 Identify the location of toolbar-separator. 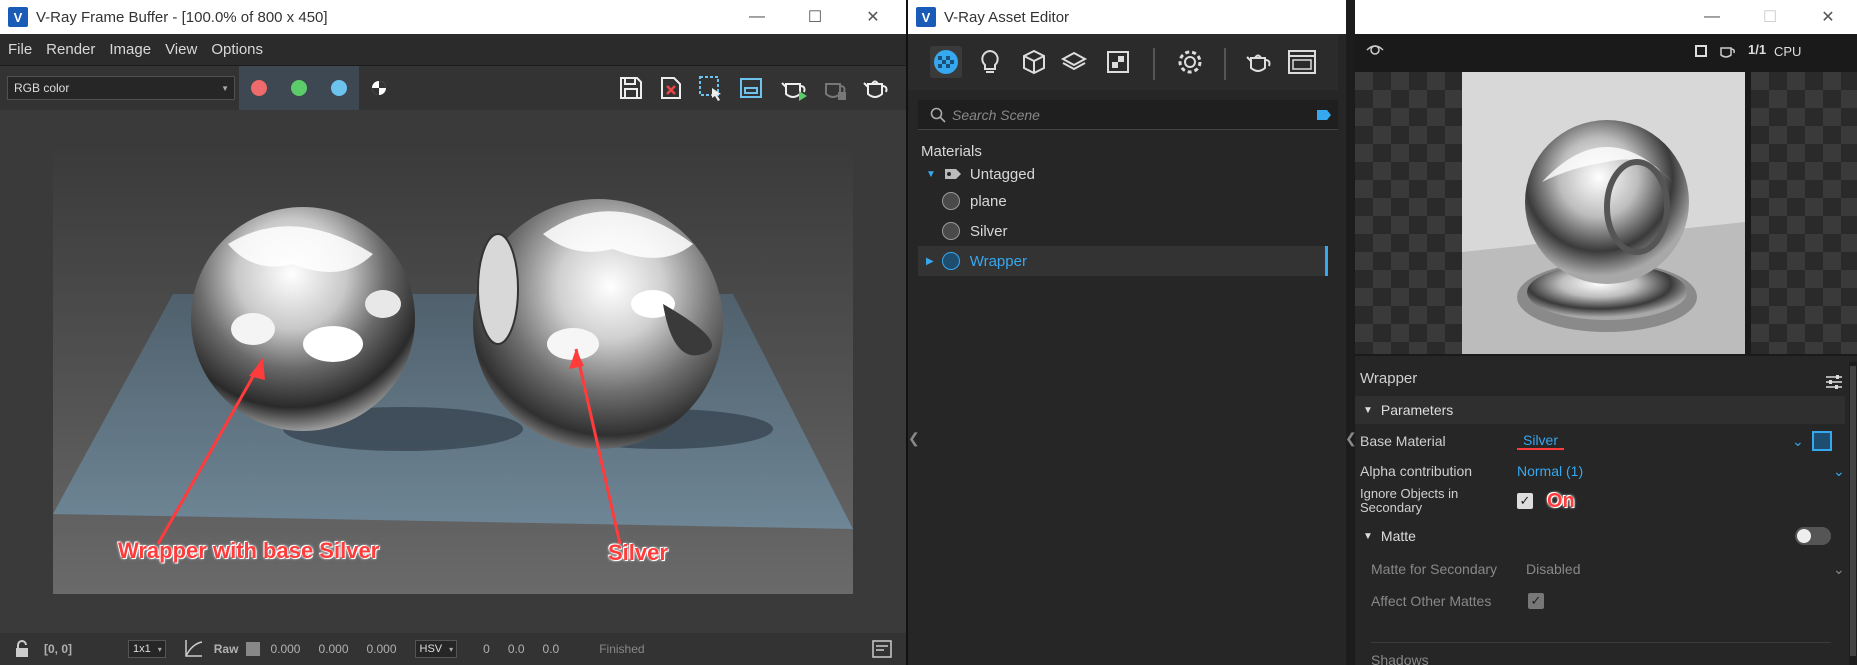
(1225, 64).